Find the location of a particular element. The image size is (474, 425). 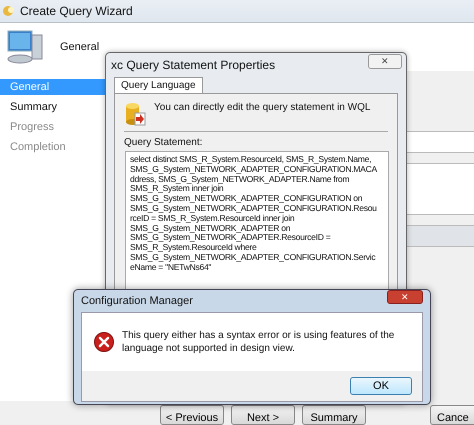

field-label: Query Statement: is located at coordinates (164, 142).